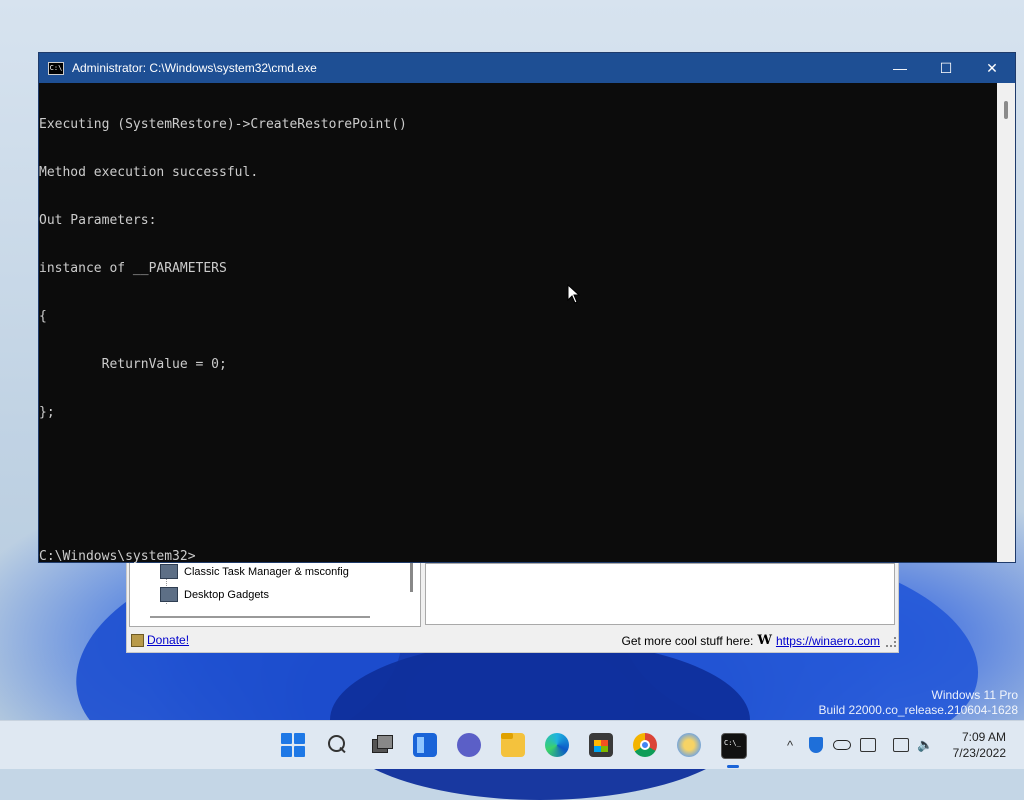 Image resolution: width=1024 pixels, height=800 pixels. Describe the element at coordinates (645, 745) in the screenshot. I see `chrome-icon` at that location.